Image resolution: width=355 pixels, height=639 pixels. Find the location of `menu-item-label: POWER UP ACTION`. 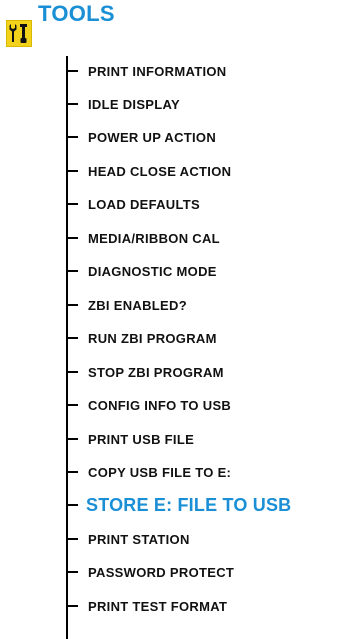

menu-item-label: POWER UP ACTION is located at coordinates (152, 137).